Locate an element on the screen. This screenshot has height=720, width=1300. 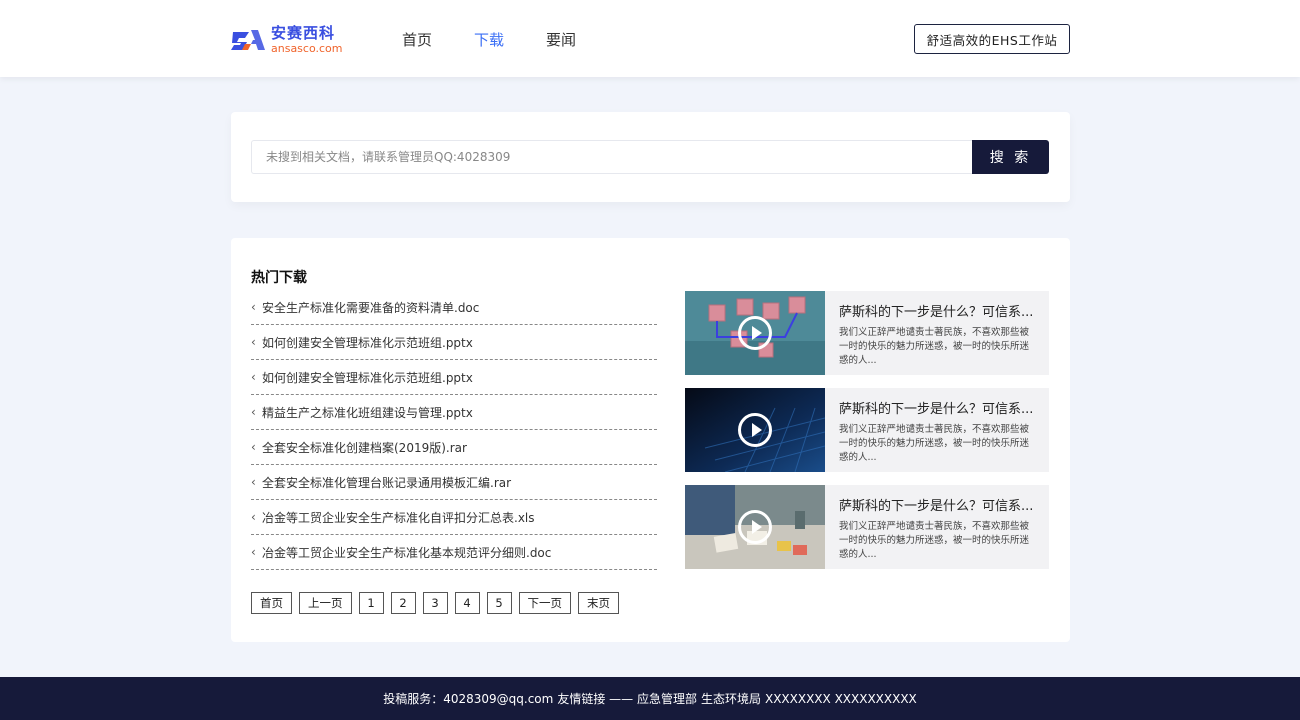
file-name: 精益生产之标准化班组建设与管理.pptx is located at coordinates (367, 412).